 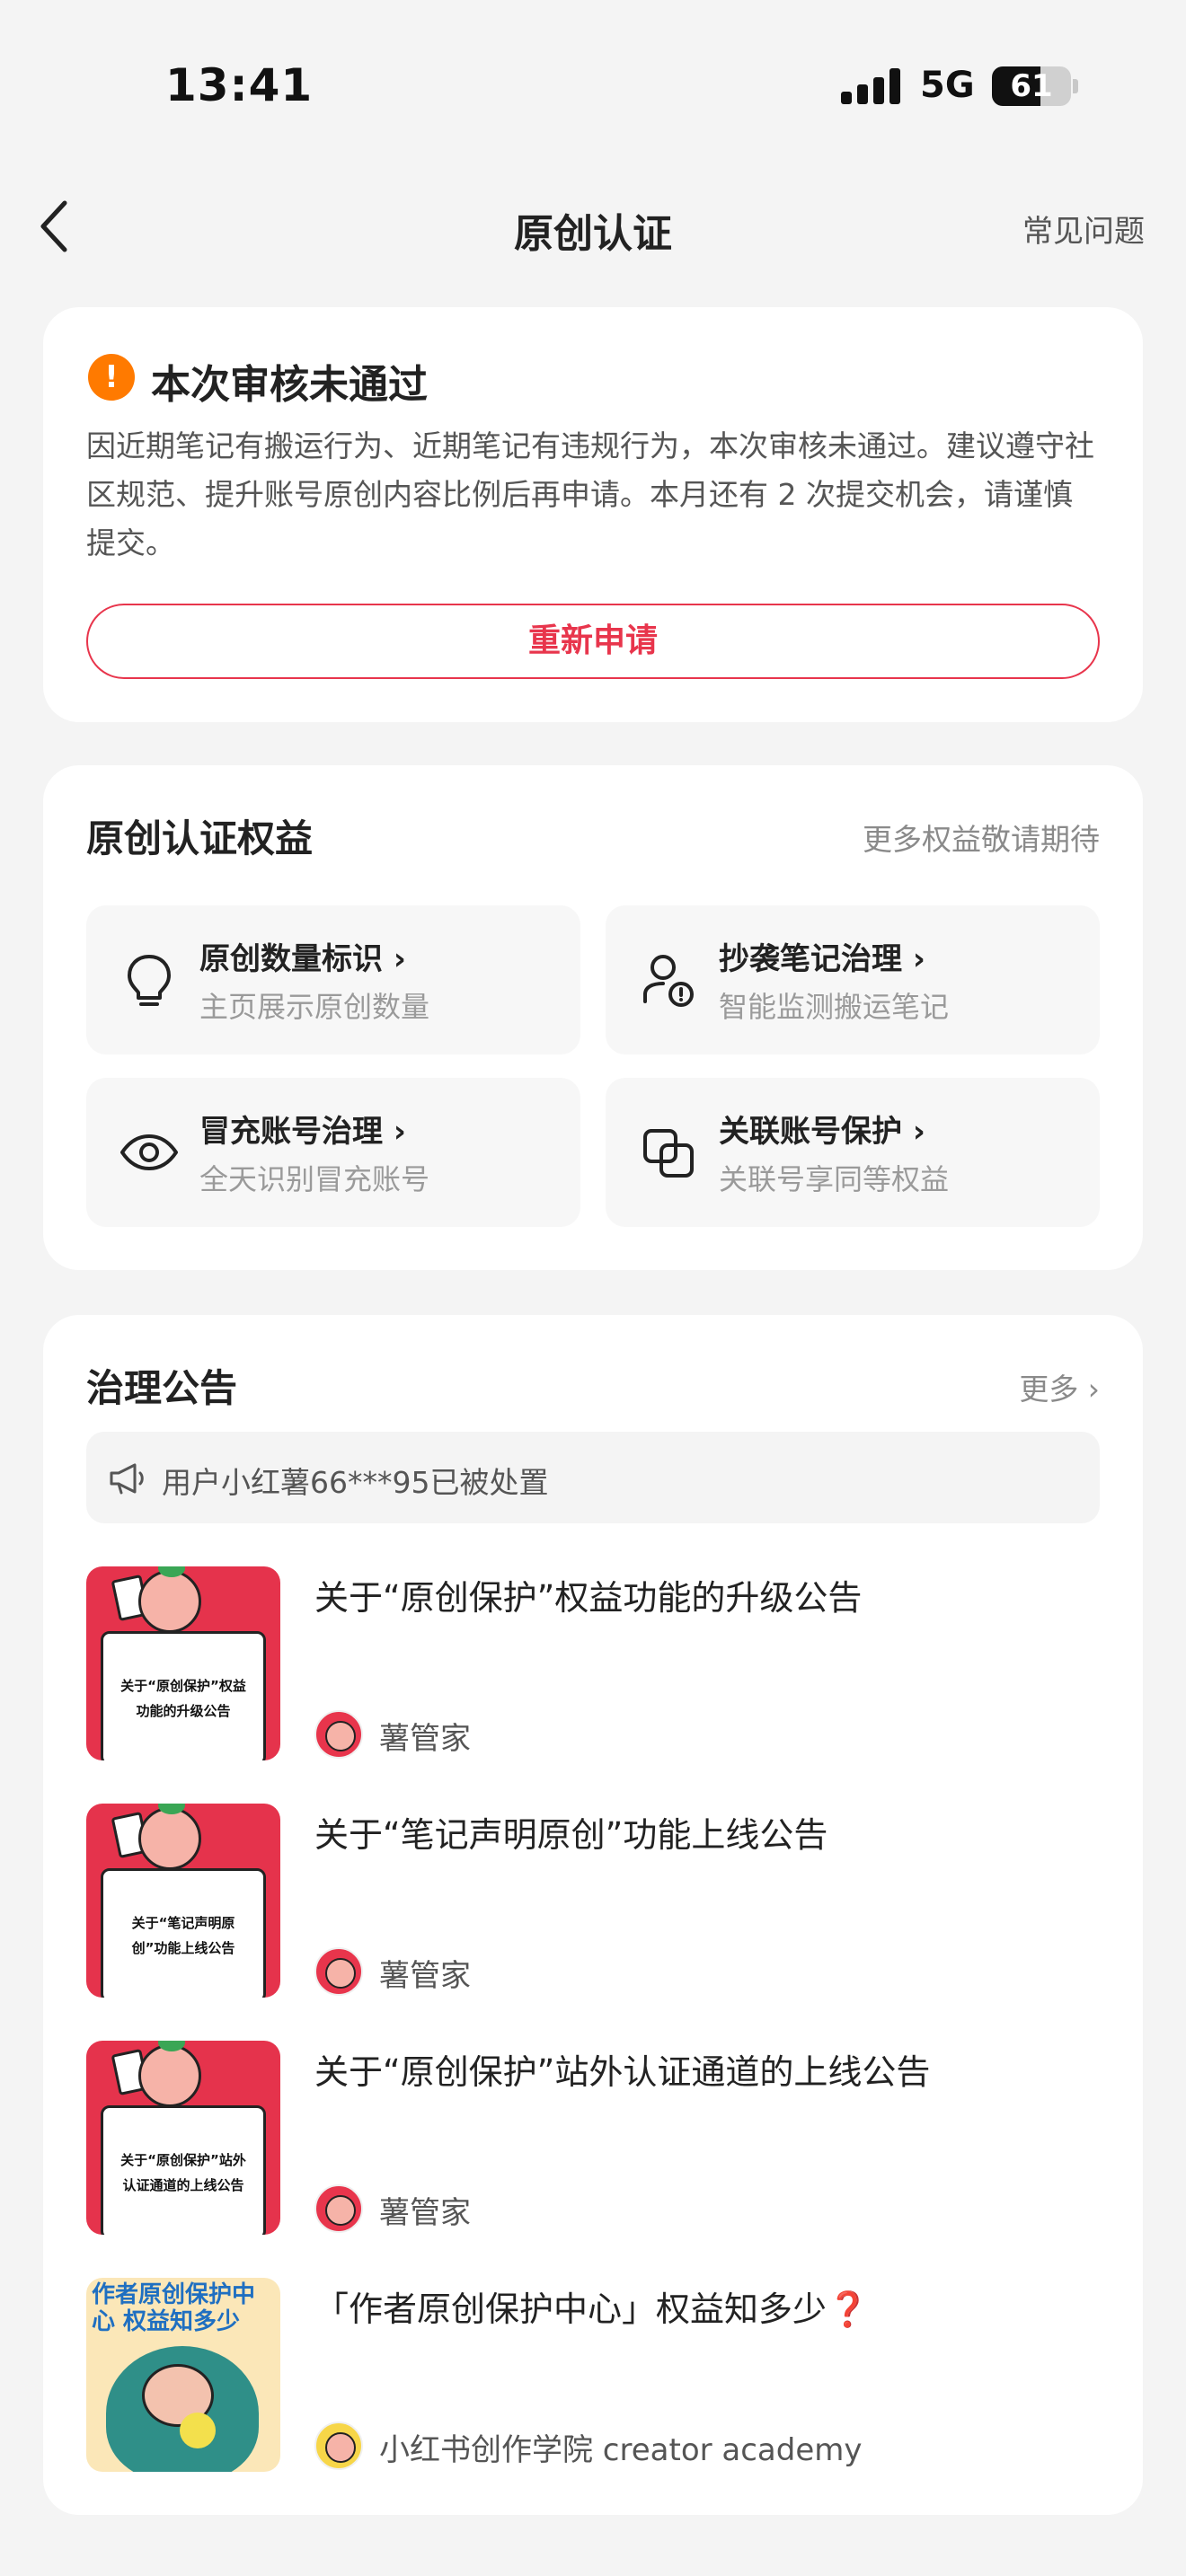 I want to click on article-item: 关于“原创保护”权益功能的升级公告 关于“原创保护”权益功能的升级公告 薯管家, so click(x=593, y=1663).